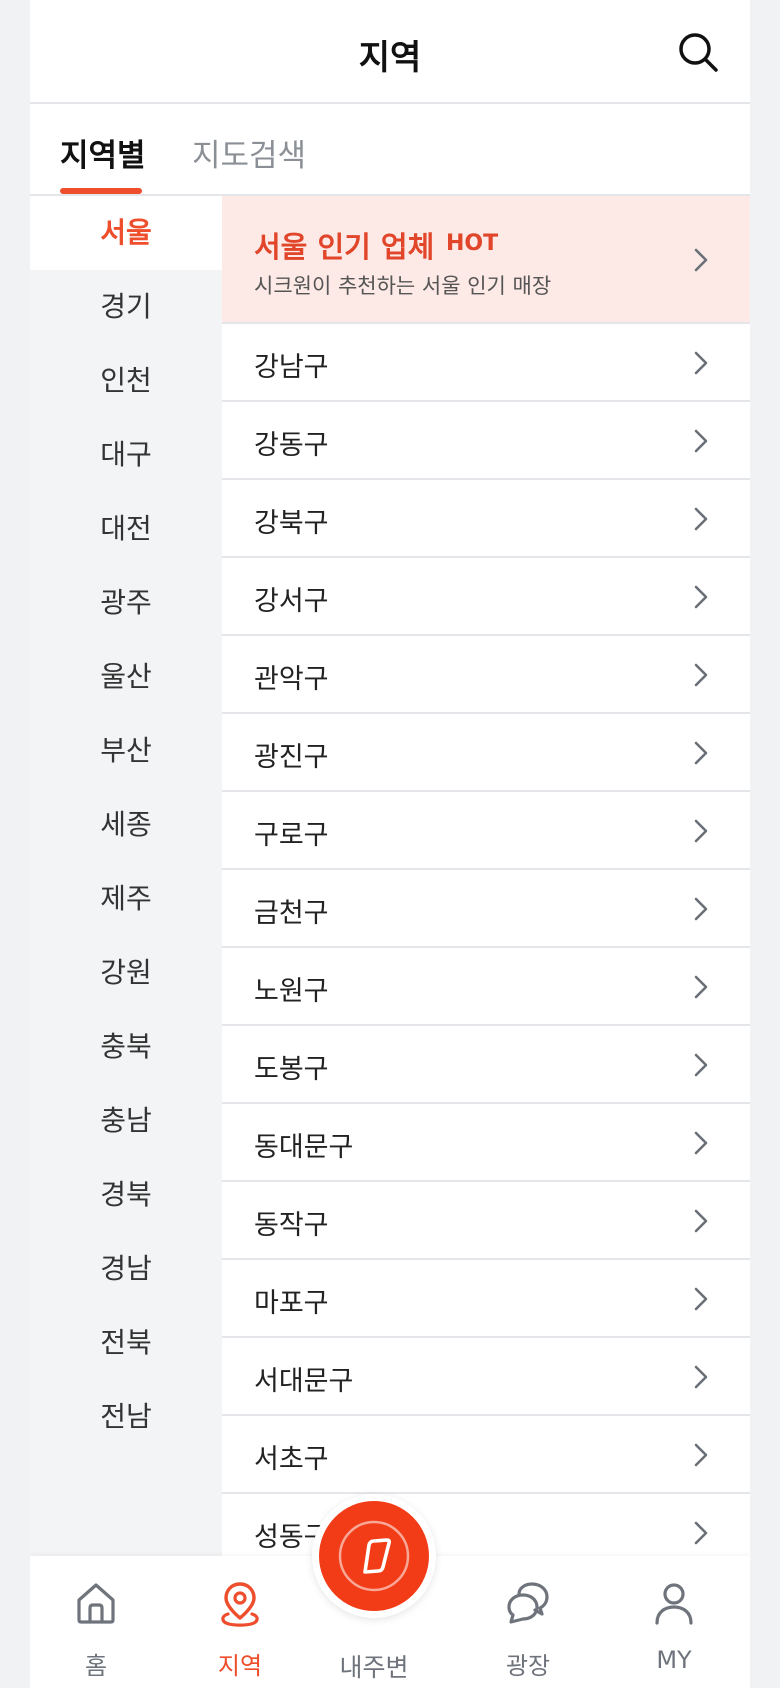 This screenshot has width=780, height=1688. I want to click on nav-plaza: 광장, so click(528, 1622).